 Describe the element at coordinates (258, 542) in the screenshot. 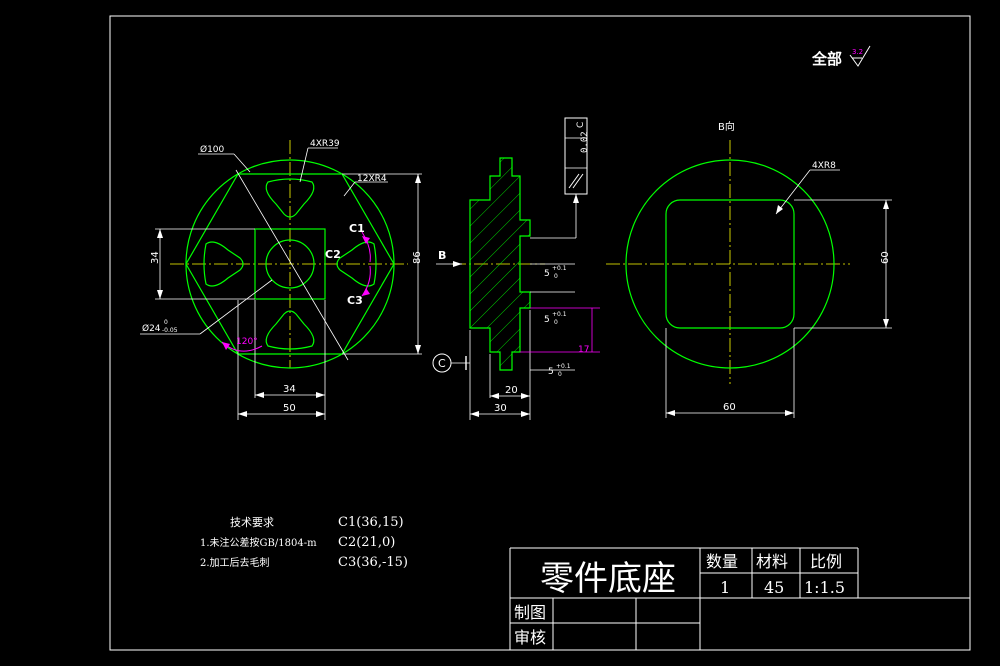

I see `tech-req-item-1: 1.未注公差按GB/1804-m` at that location.